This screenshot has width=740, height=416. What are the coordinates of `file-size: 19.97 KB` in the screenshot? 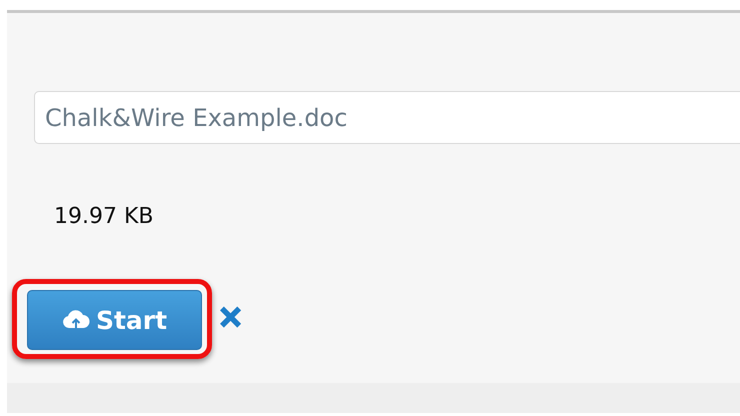 It's located at (104, 216).